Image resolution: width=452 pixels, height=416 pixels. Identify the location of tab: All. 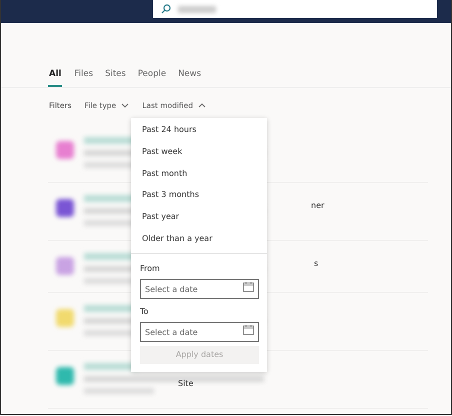
(55, 76).